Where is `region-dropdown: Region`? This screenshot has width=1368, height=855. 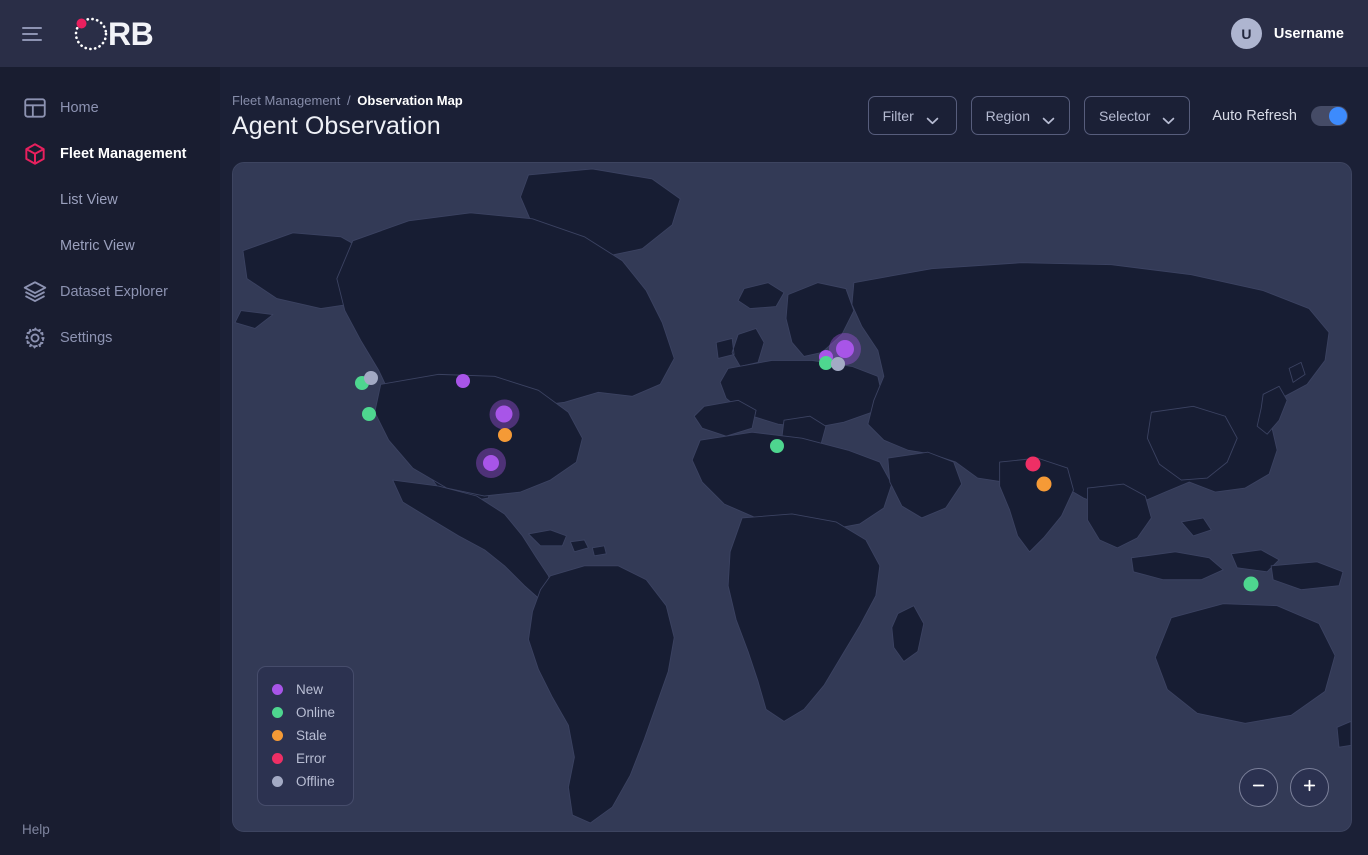
region-dropdown: Region is located at coordinates (1020, 115).